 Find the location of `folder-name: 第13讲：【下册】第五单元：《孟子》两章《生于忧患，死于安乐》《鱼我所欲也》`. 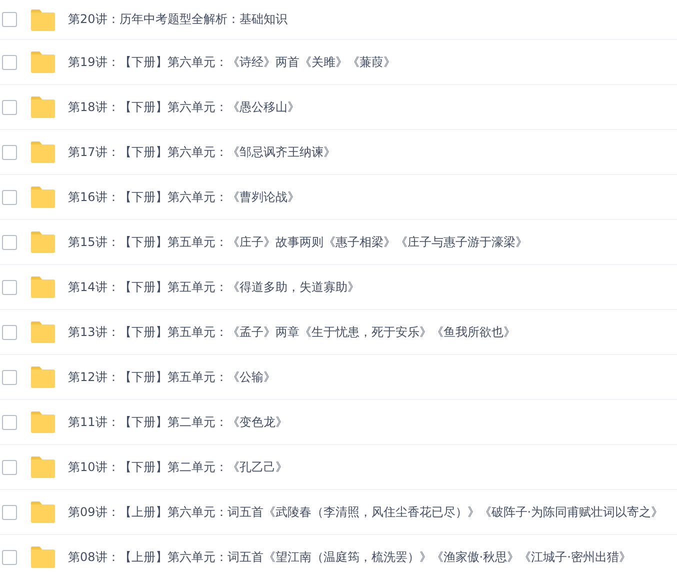

folder-name: 第13讲：【下册】第五单元：《孟子》两章《生于忧患，死于安乐》《鱼我所欲也》 is located at coordinates (292, 332).